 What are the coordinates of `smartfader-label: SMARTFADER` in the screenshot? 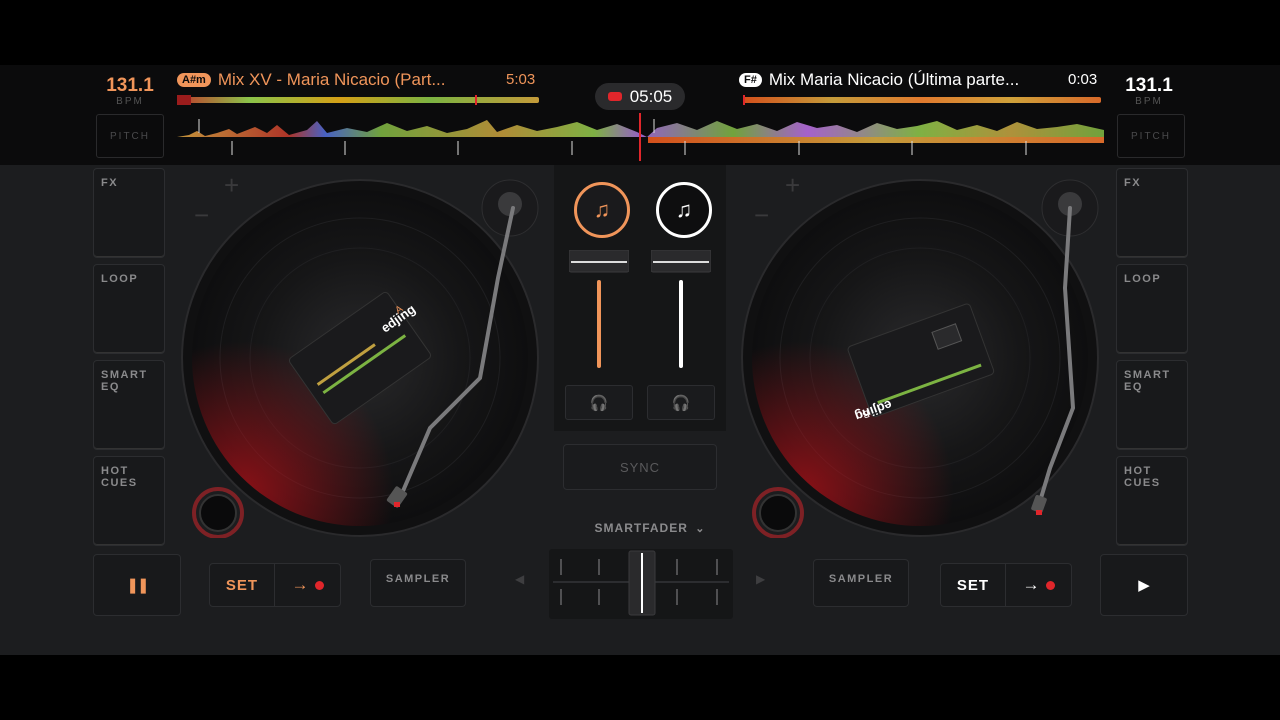 It's located at (641, 528).